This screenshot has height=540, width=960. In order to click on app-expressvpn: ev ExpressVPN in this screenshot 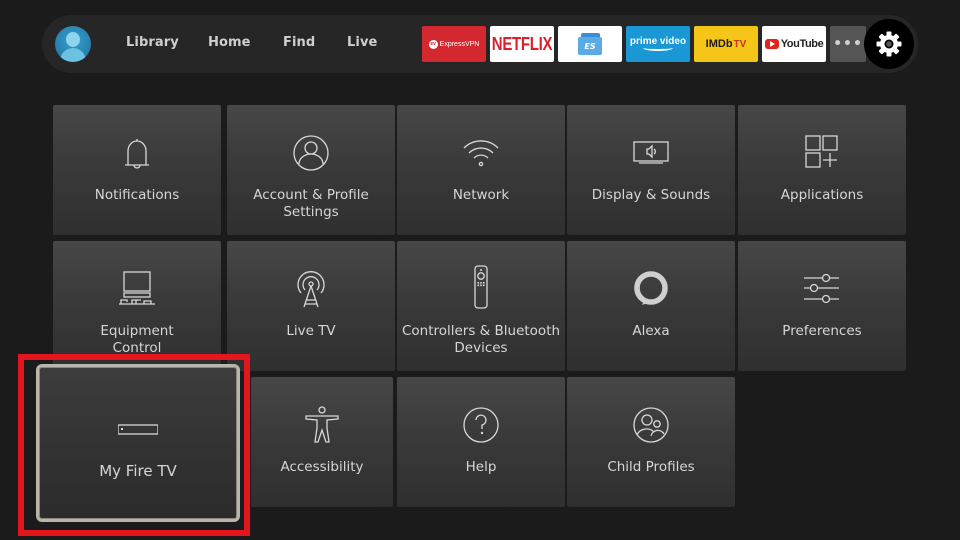, I will do `click(454, 44)`.